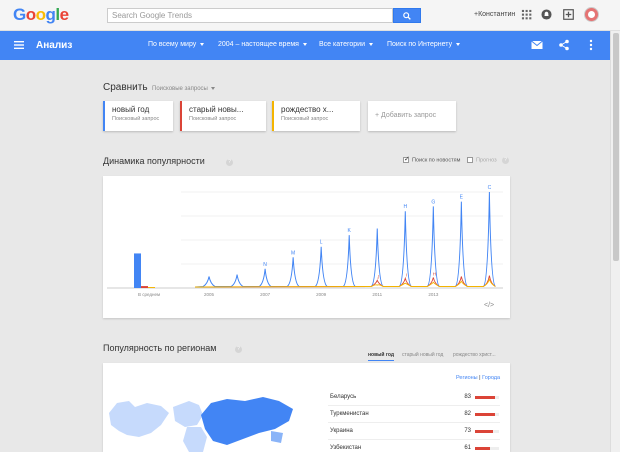 This screenshot has width=620, height=452. I want to click on compare-type-label: Поисковые запросы, so click(180, 89).